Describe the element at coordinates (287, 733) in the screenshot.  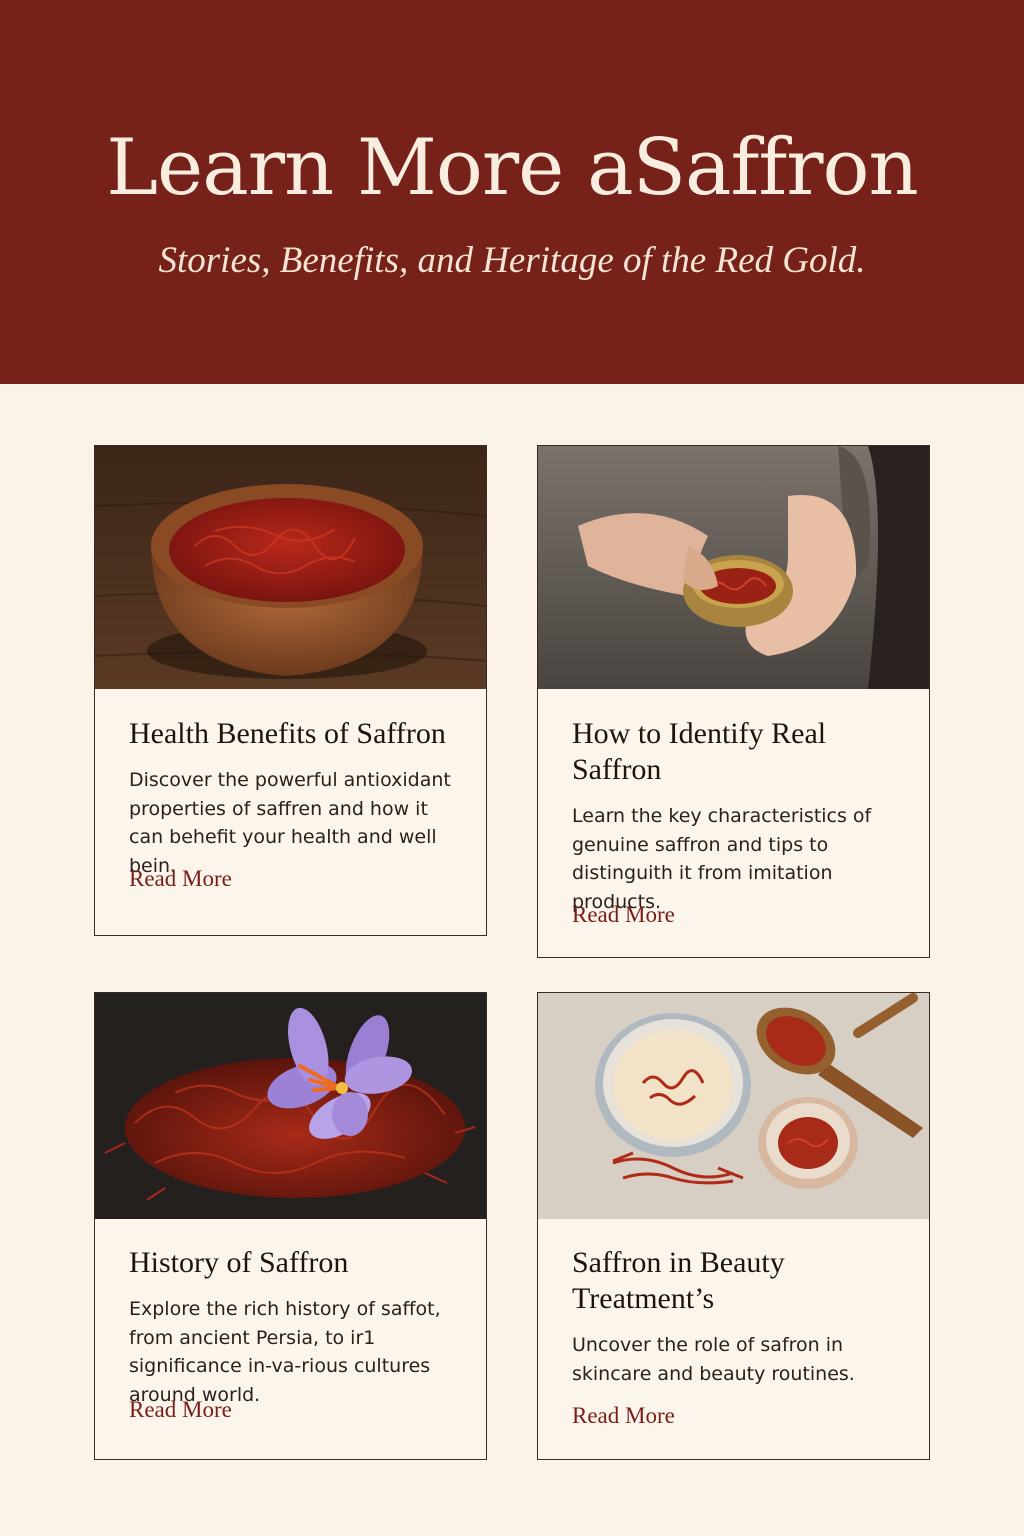
I see `card-title: Health Benefits of Saffron` at that location.